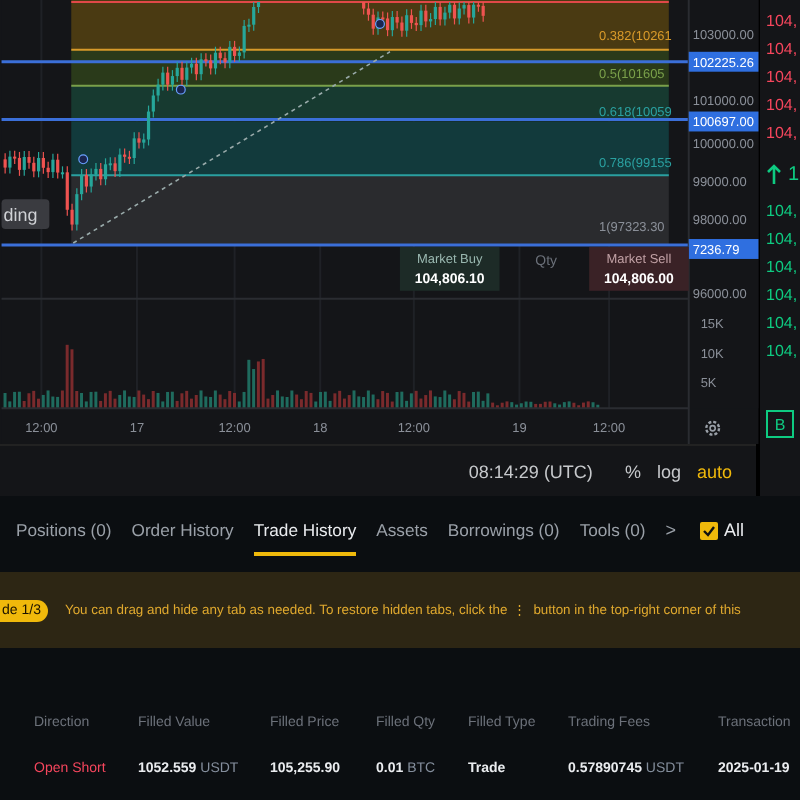 The height and width of the screenshot is (800, 800). What do you see at coordinates (632, 471) in the screenshot?
I see `scale-option: %` at bounding box center [632, 471].